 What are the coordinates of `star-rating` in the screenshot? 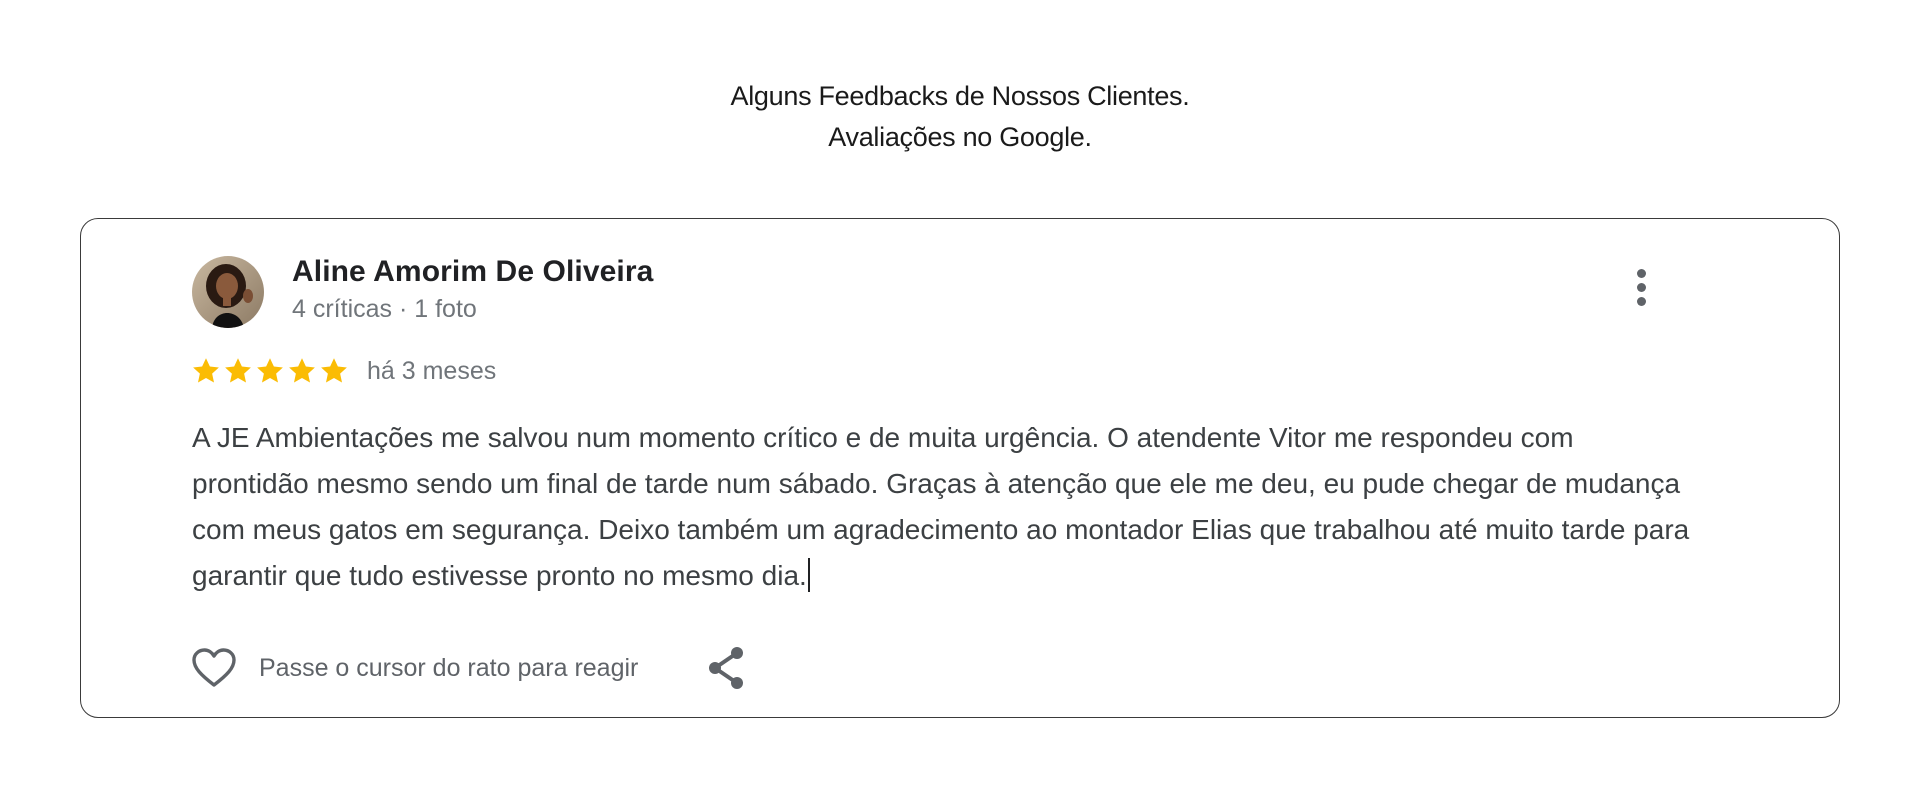 It's located at (270, 371).